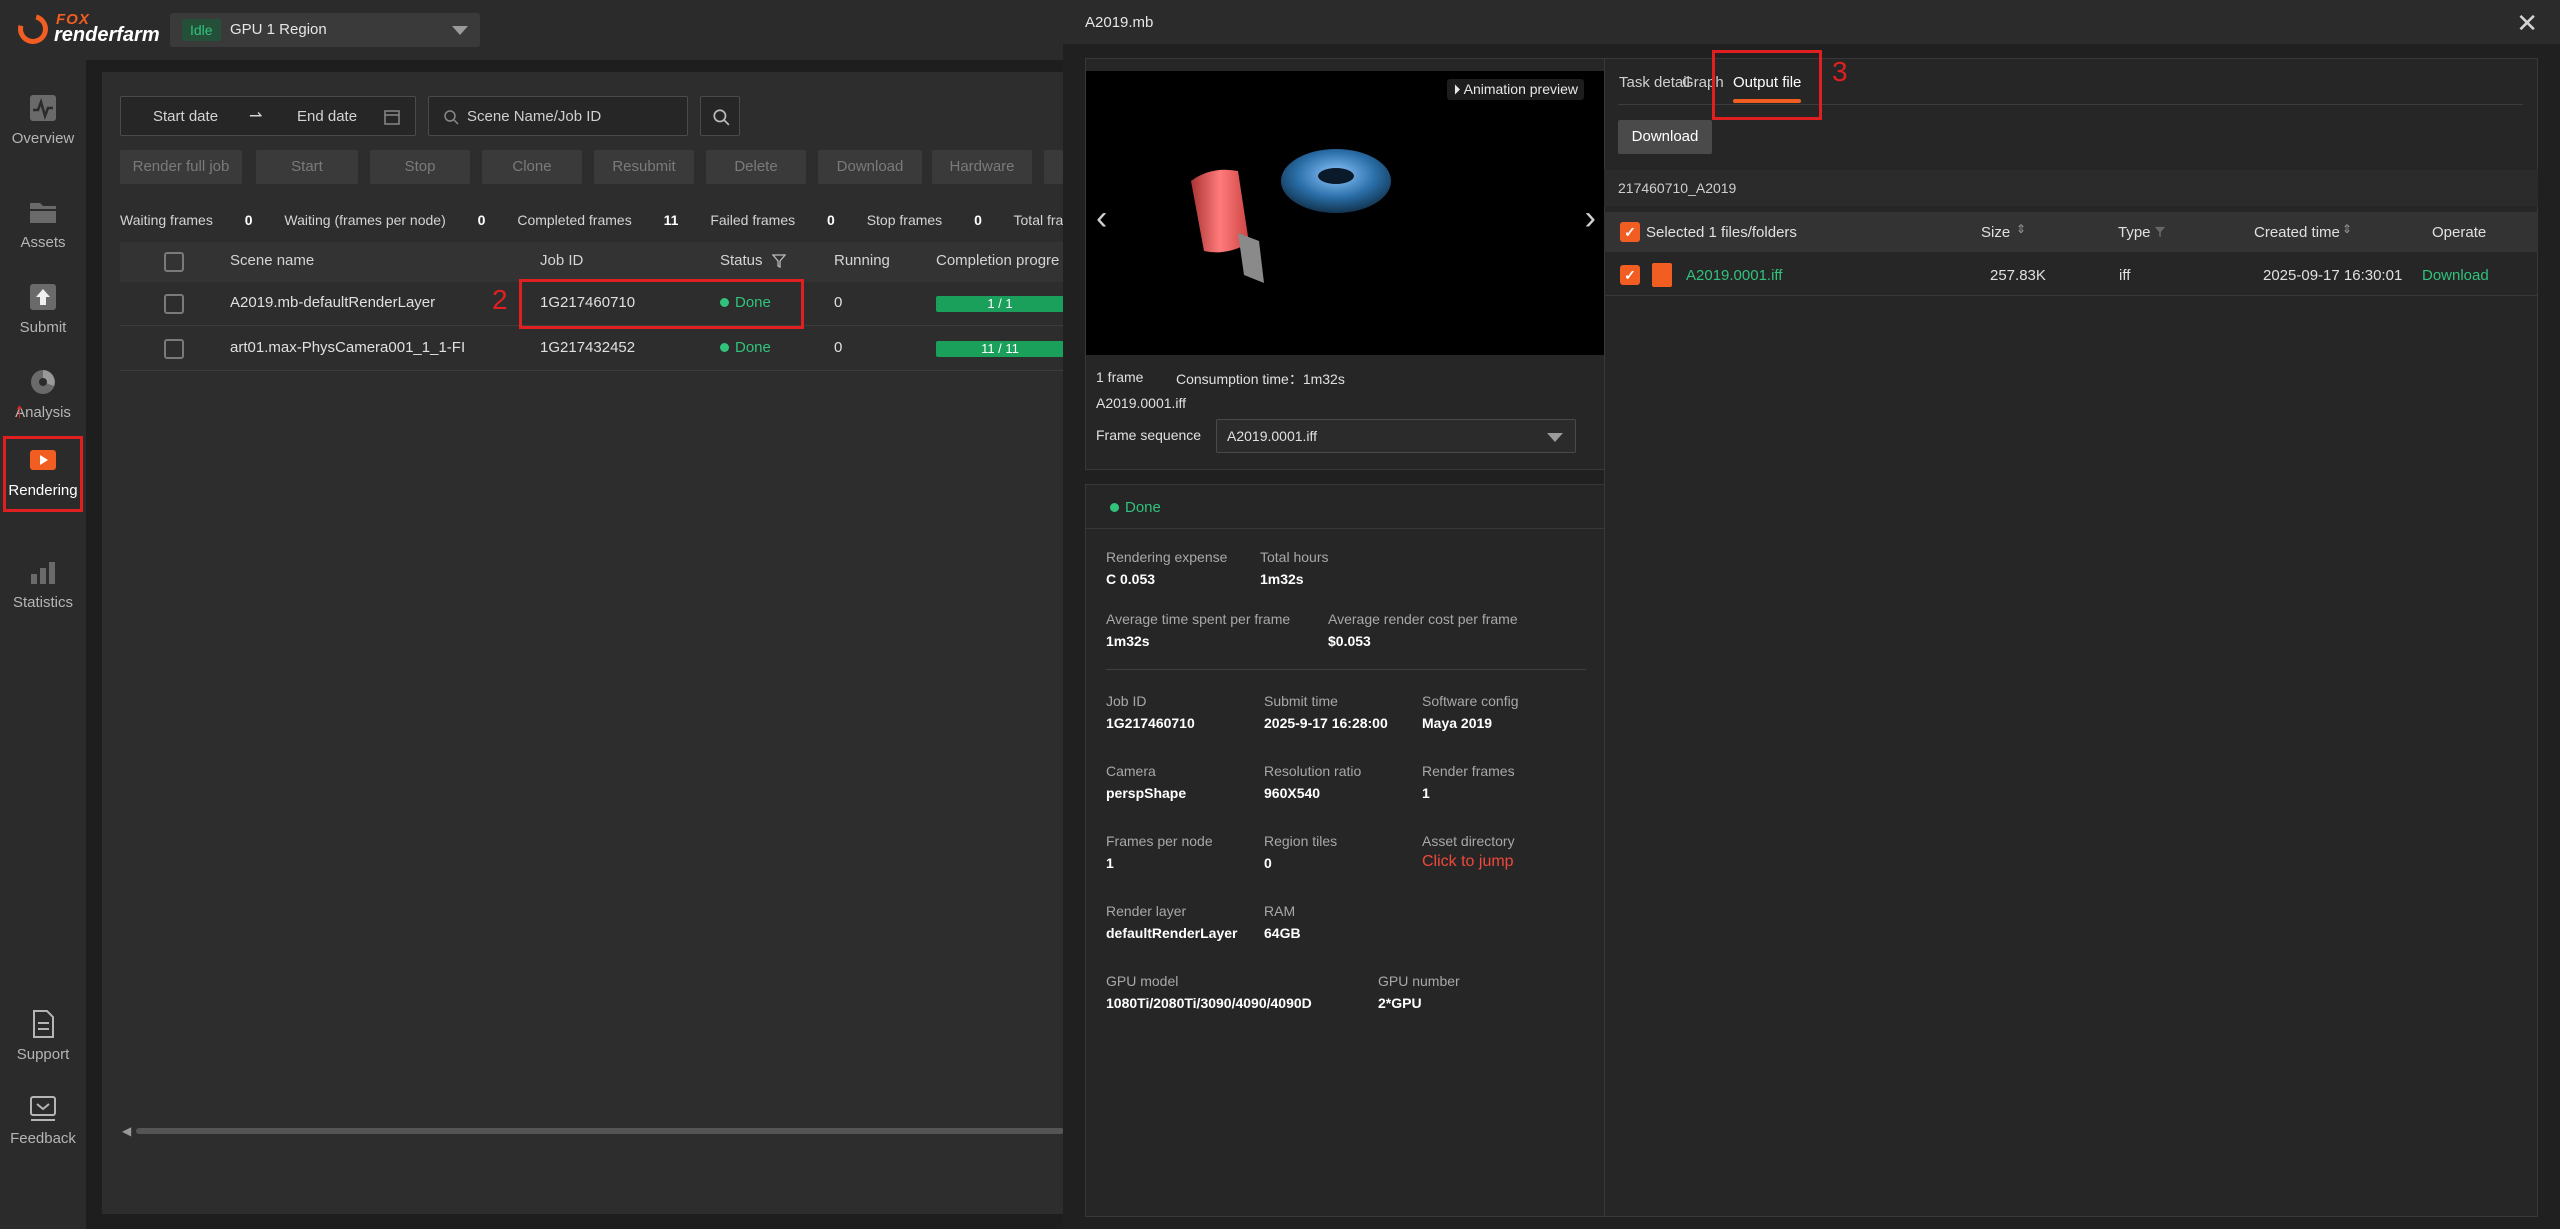  What do you see at coordinates (43, 108) in the screenshot?
I see `pulse-icon` at bounding box center [43, 108].